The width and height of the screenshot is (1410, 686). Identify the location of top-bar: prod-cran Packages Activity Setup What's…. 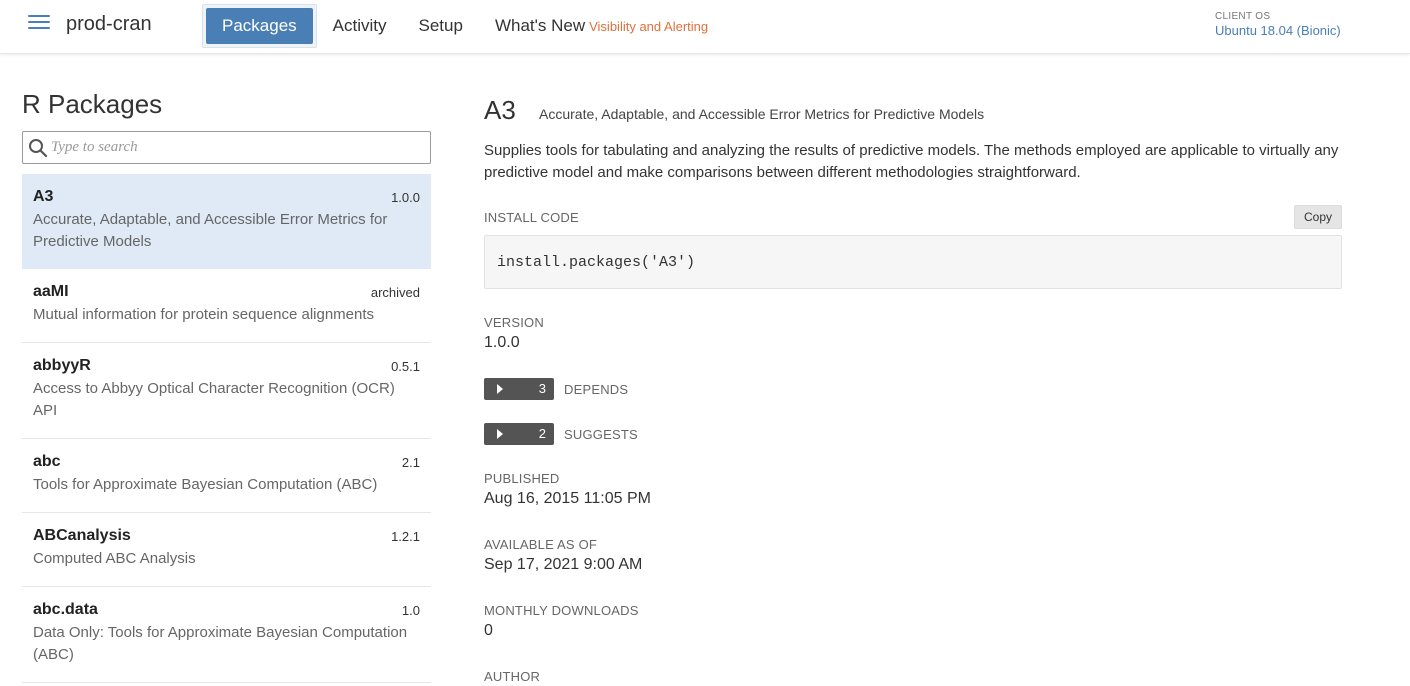
(705, 27).